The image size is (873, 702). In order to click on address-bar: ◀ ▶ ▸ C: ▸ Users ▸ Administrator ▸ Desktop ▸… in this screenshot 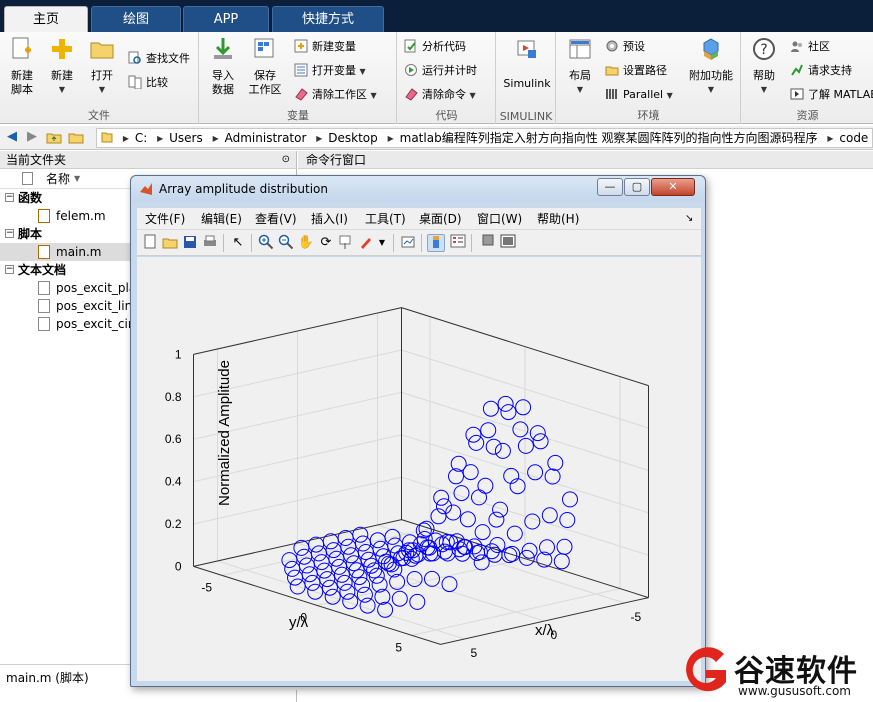, I will do `click(436, 138)`.